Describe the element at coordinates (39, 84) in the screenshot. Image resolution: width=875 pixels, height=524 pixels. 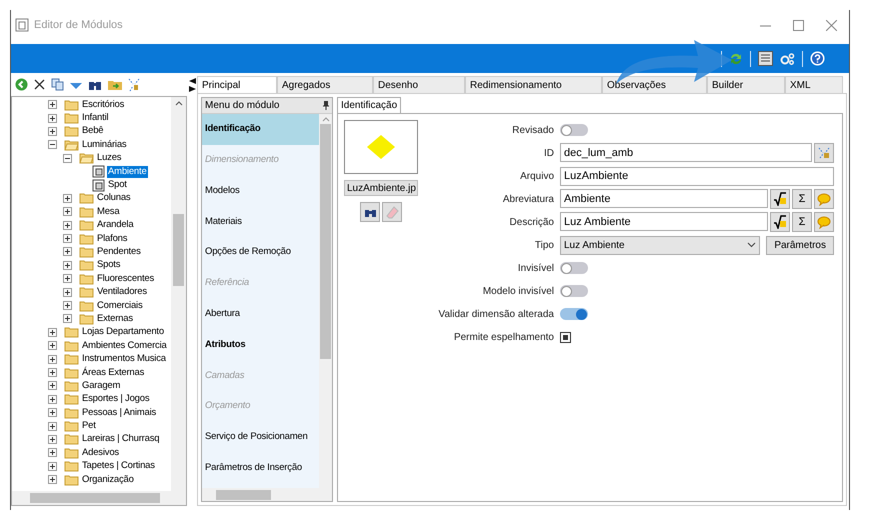
I see `delete-icon` at that location.